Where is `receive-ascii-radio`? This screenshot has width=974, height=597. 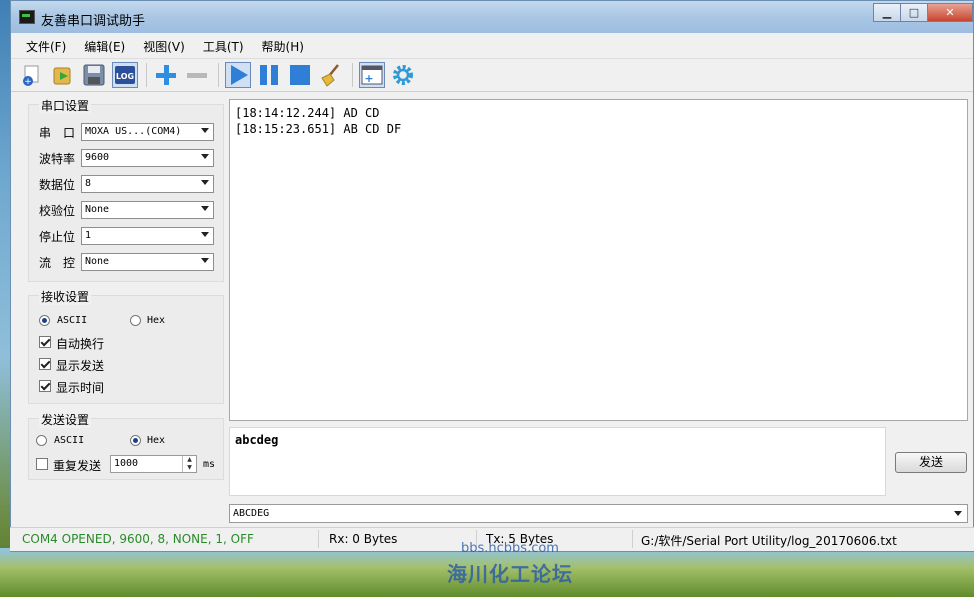 receive-ascii-radio is located at coordinates (44, 320).